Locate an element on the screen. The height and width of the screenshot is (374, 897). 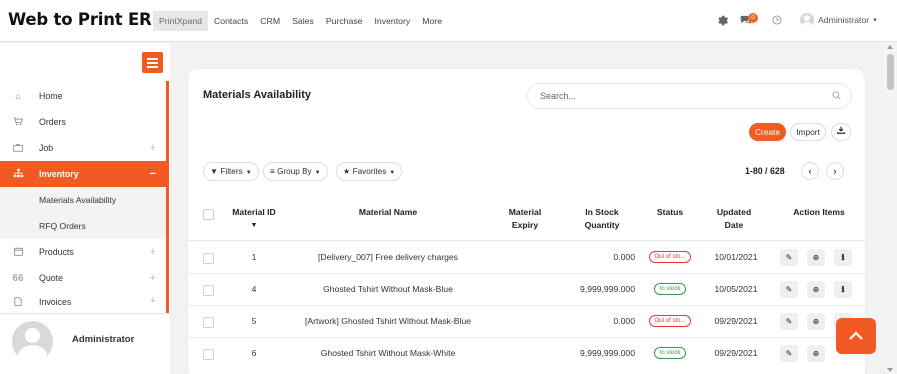
cell-material-name: [Delivery_007] Free delivery charges is located at coordinates (388, 257).